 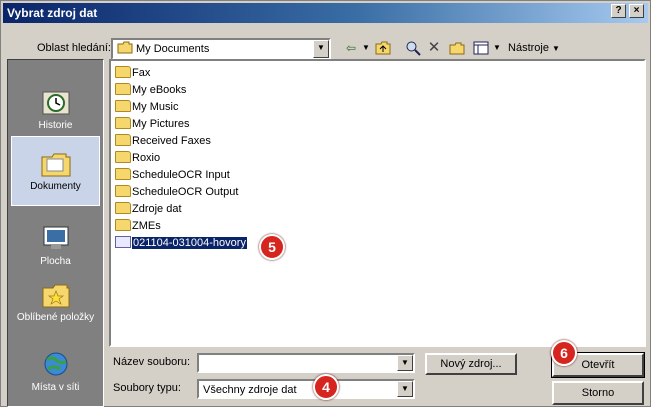 What do you see at coordinates (457, 48) in the screenshot?
I see `new-folder-icon` at bounding box center [457, 48].